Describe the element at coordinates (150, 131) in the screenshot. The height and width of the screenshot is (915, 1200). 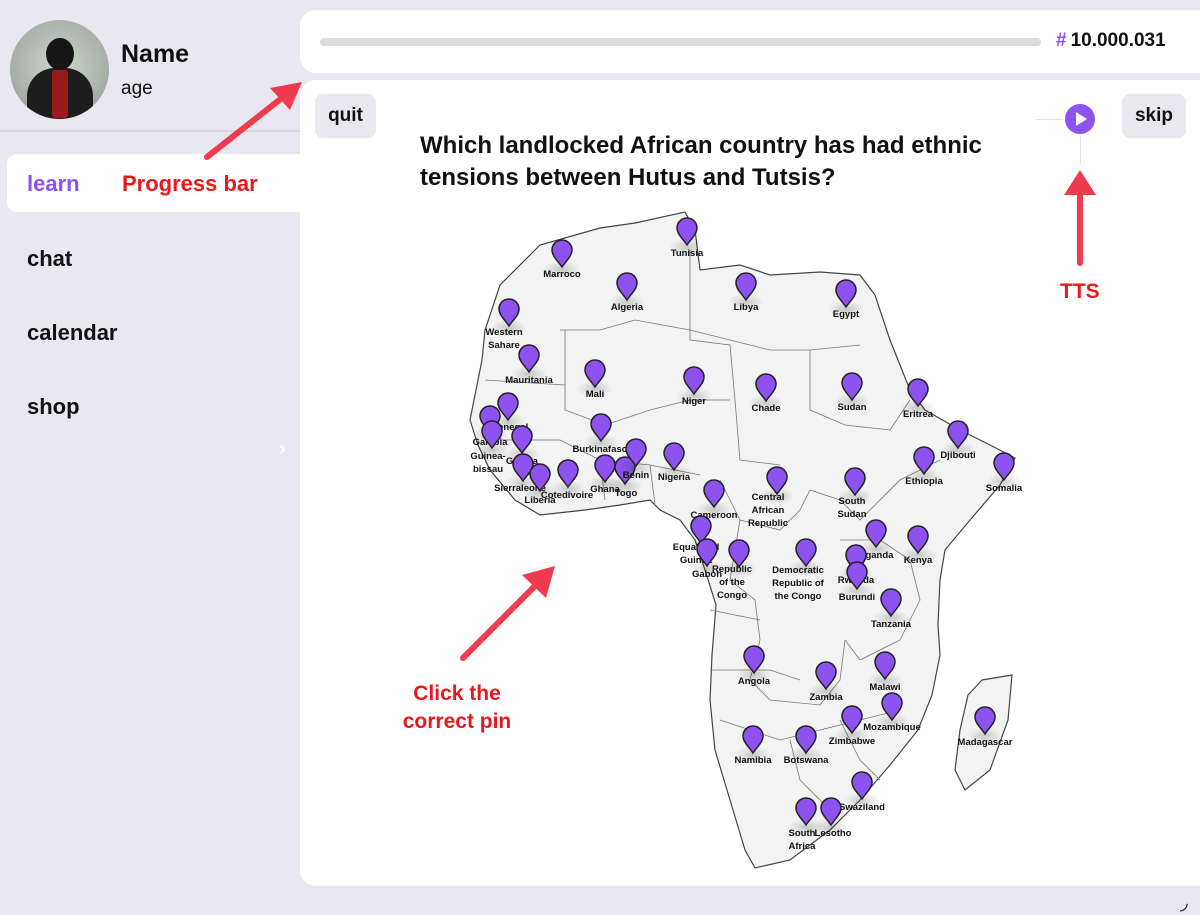
I see `sidebar-divider` at that location.